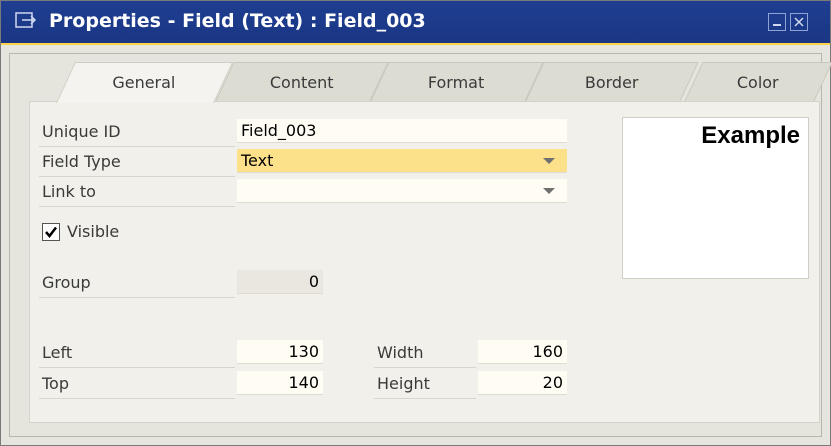 The image size is (831, 446). Describe the element at coordinates (757, 82) in the screenshot. I see `tab-color: Color` at that location.